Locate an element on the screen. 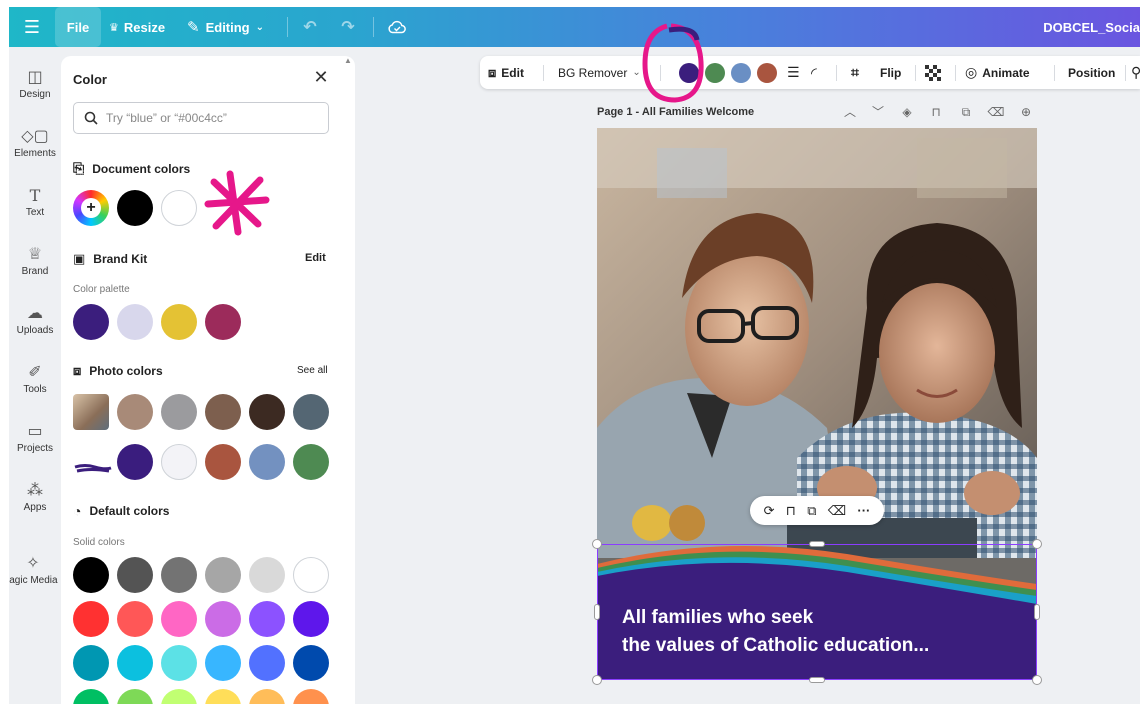 The height and width of the screenshot is (704, 1140). file-menu-button: File is located at coordinates (78, 27).